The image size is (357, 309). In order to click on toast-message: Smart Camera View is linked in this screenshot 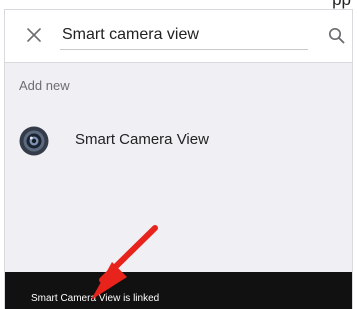, I will do `click(95, 298)`.